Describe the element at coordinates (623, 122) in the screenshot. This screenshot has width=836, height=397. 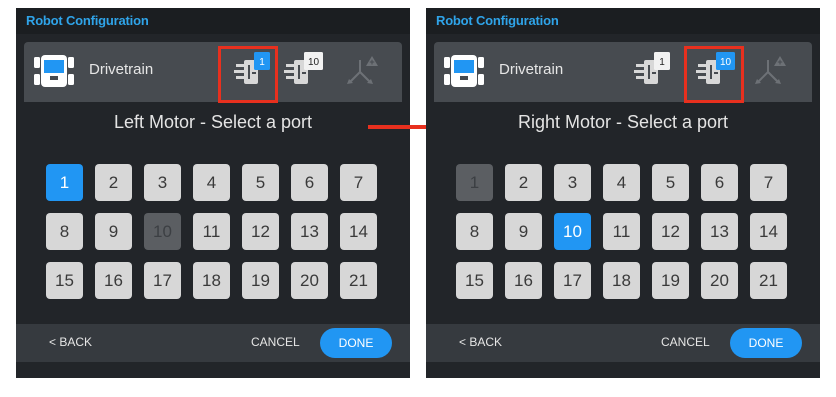
I see `port-prompt: Right Motor - Select a port` at that location.